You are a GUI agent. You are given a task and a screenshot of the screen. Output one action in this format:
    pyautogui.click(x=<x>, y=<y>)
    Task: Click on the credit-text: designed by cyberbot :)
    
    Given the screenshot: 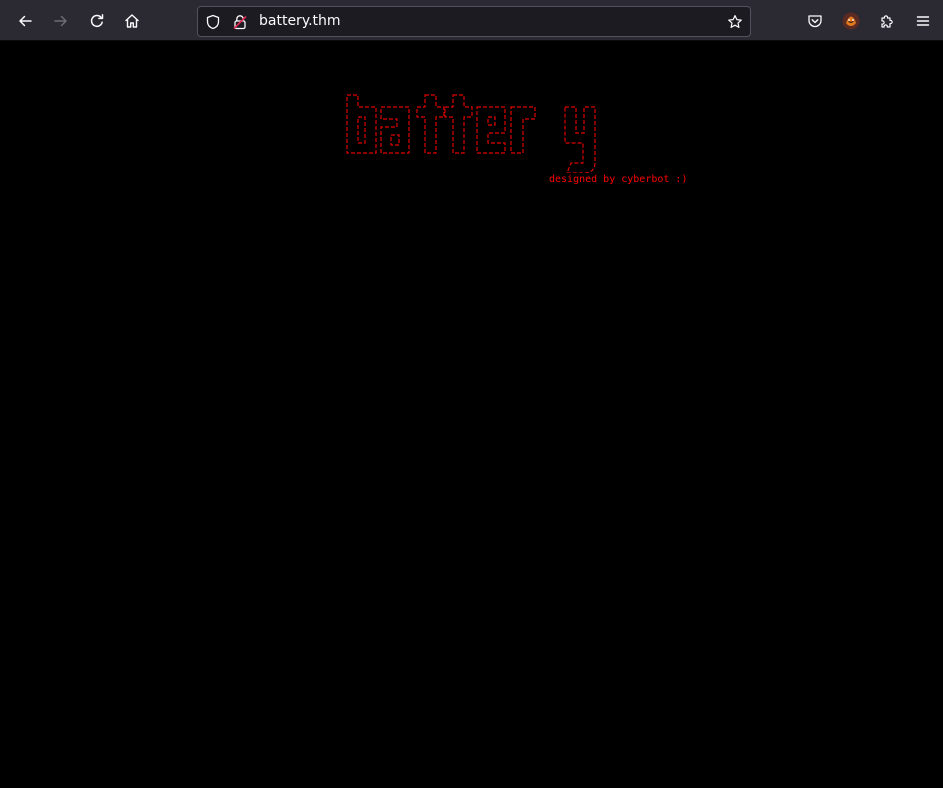 What is the action you would take?
    pyautogui.click(x=618, y=179)
    